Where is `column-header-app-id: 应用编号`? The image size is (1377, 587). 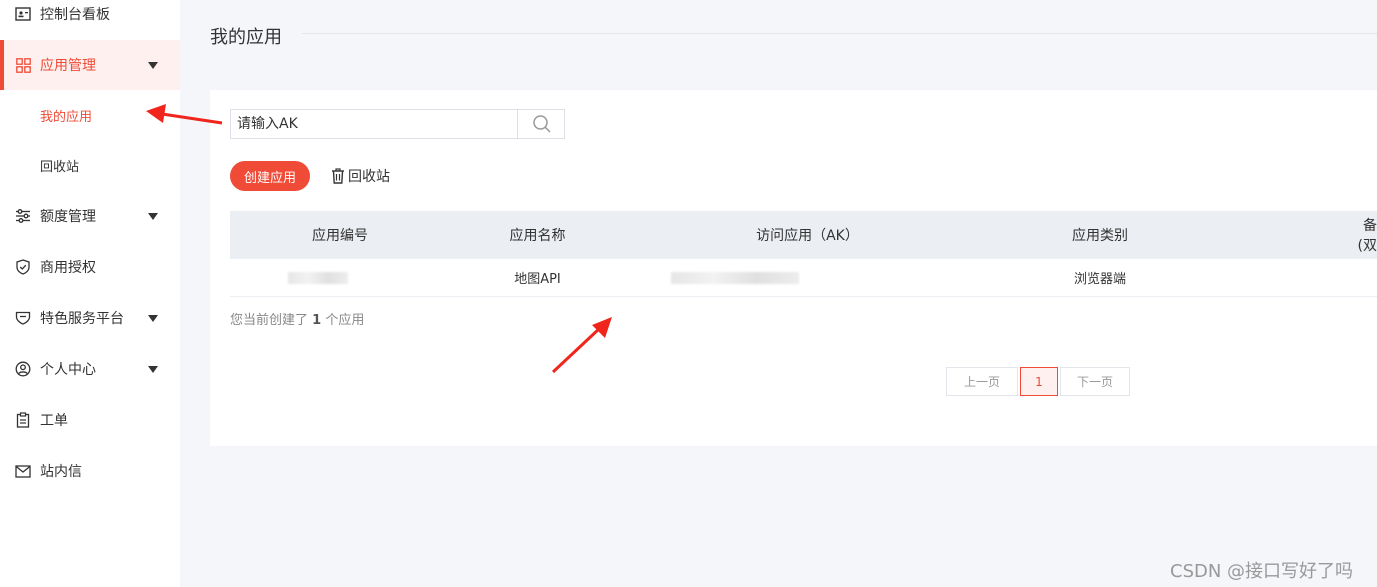 column-header-app-id: 应用编号 is located at coordinates (340, 236).